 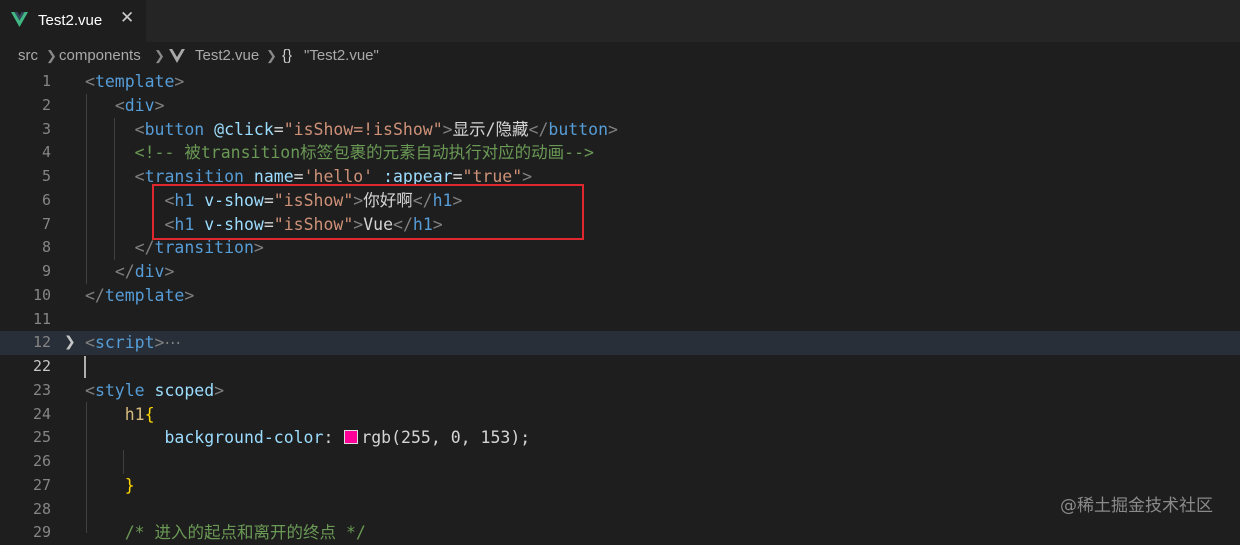 What do you see at coordinates (41, 413) in the screenshot?
I see `line-number: 24` at bounding box center [41, 413].